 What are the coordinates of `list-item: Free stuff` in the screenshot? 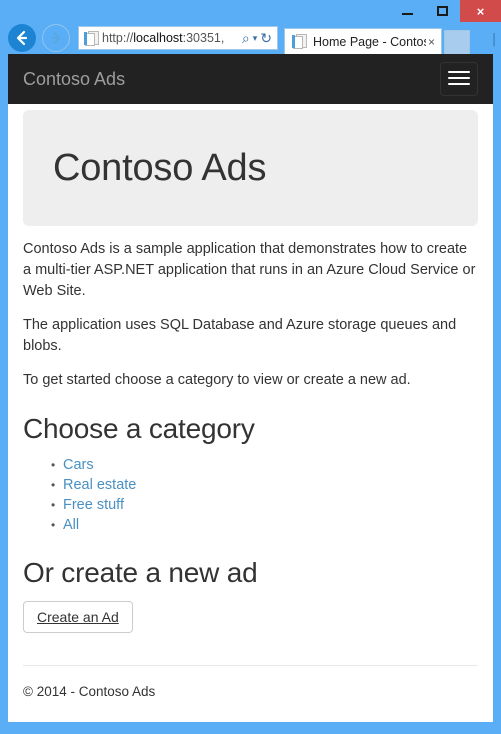 It's located at (264, 505).